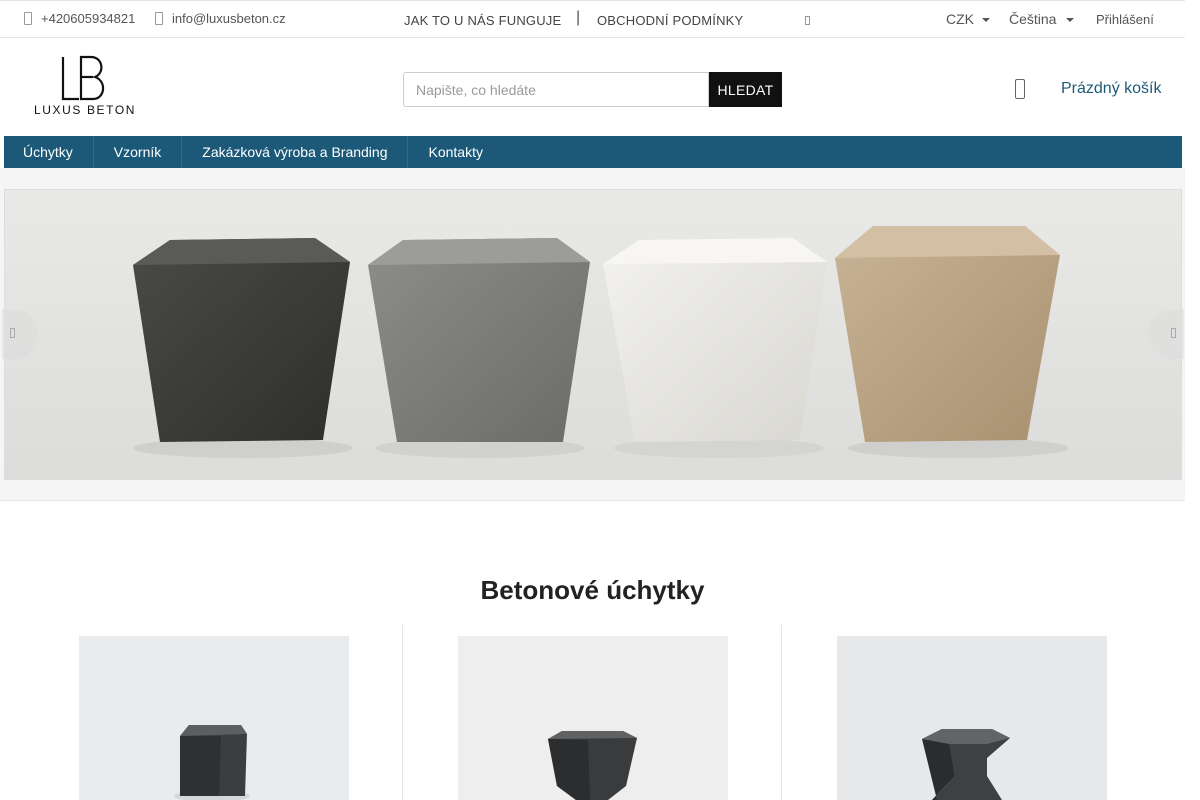 Image resolution: width=1200 pixels, height=800 pixels. Describe the element at coordinates (670, 20) in the screenshot. I see `terms-link: OBCHODNÍ PODMÍNKY` at that location.